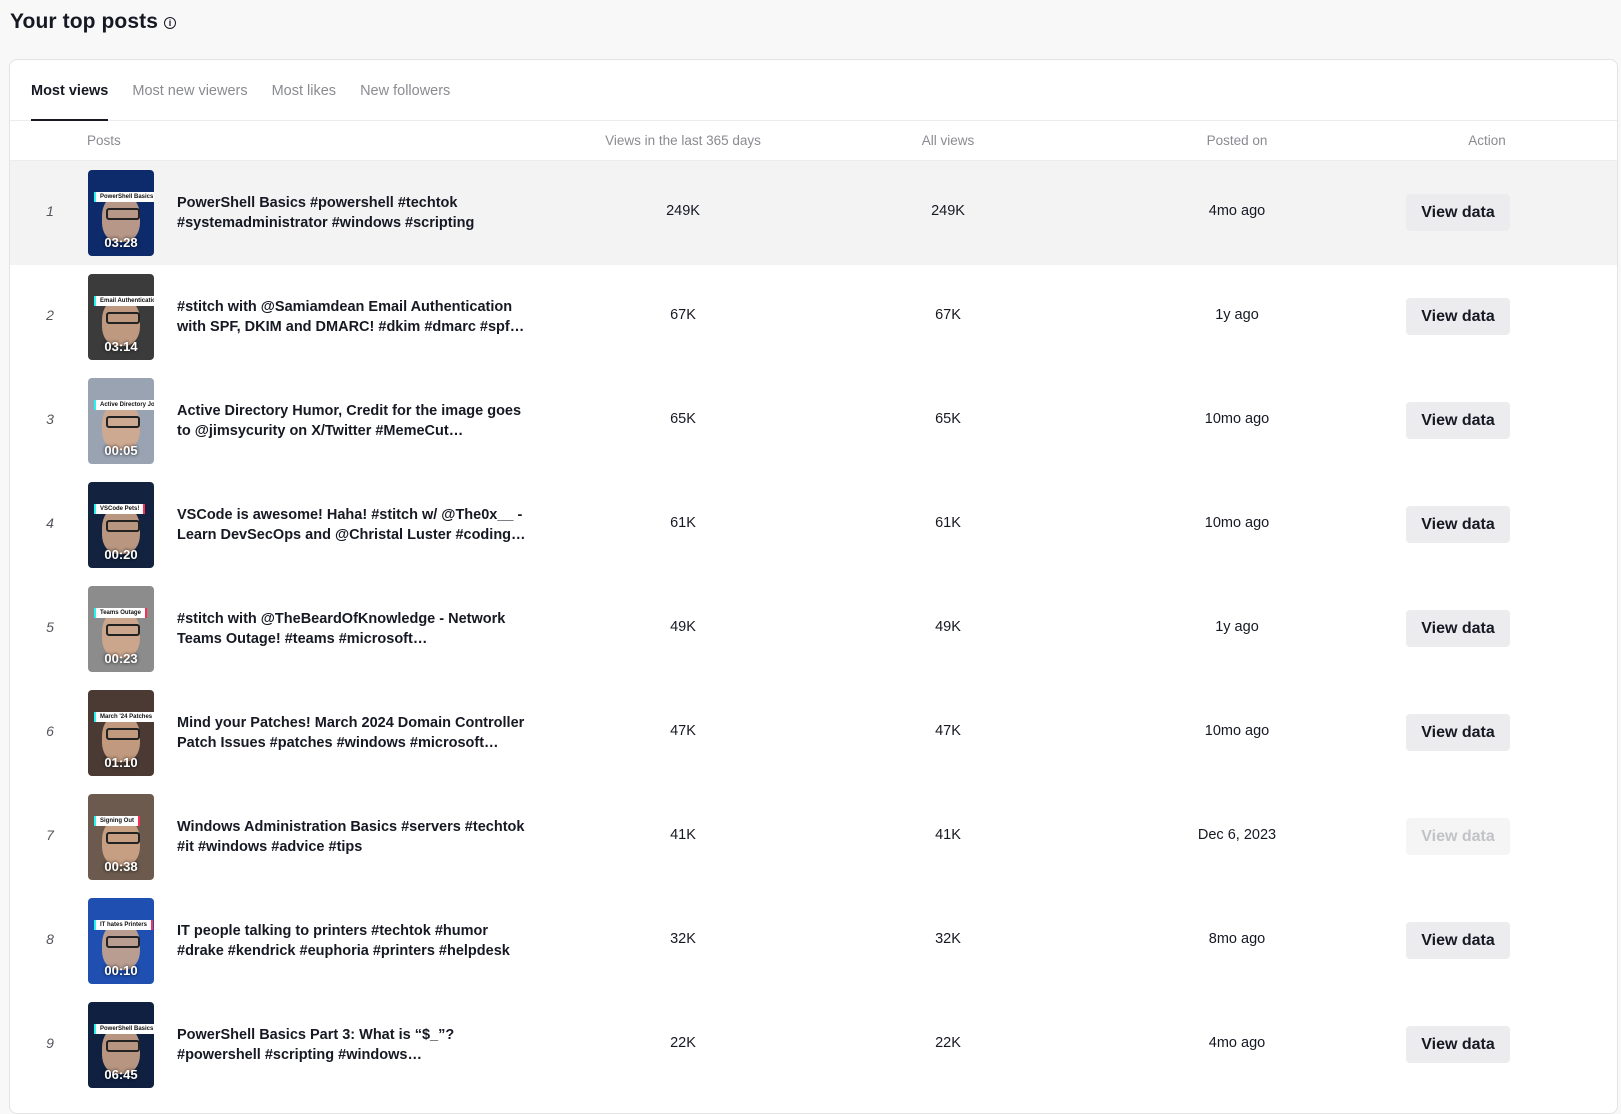 The height and width of the screenshot is (1114, 1621). Describe the element at coordinates (948, 140) in the screenshot. I see `column-header-all-views: All views` at that location.